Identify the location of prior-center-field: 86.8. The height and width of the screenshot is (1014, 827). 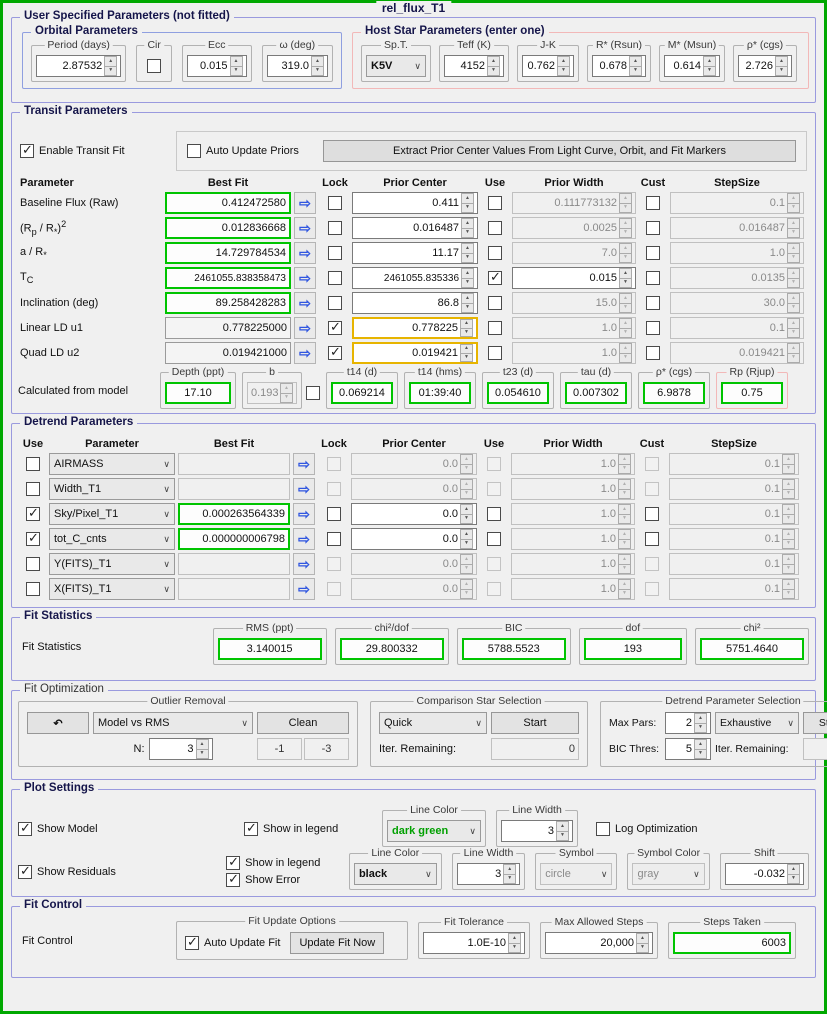
(415, 303).